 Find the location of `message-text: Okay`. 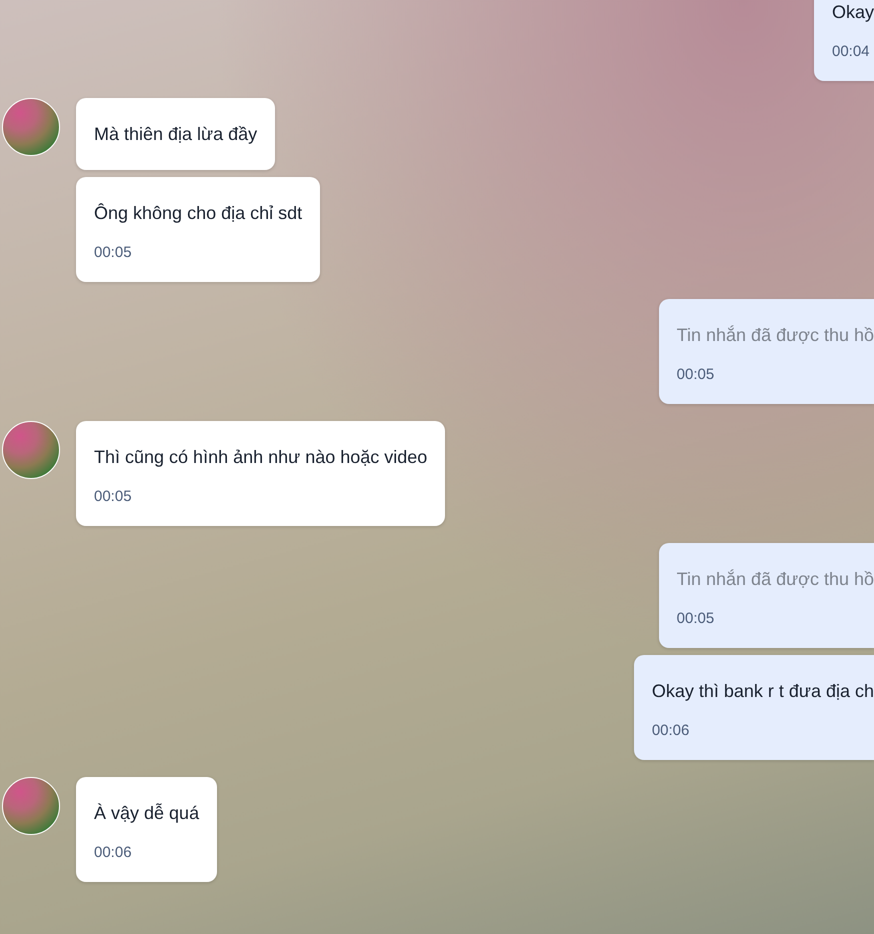

message-text: Okay is located at coordinates (853, 12).